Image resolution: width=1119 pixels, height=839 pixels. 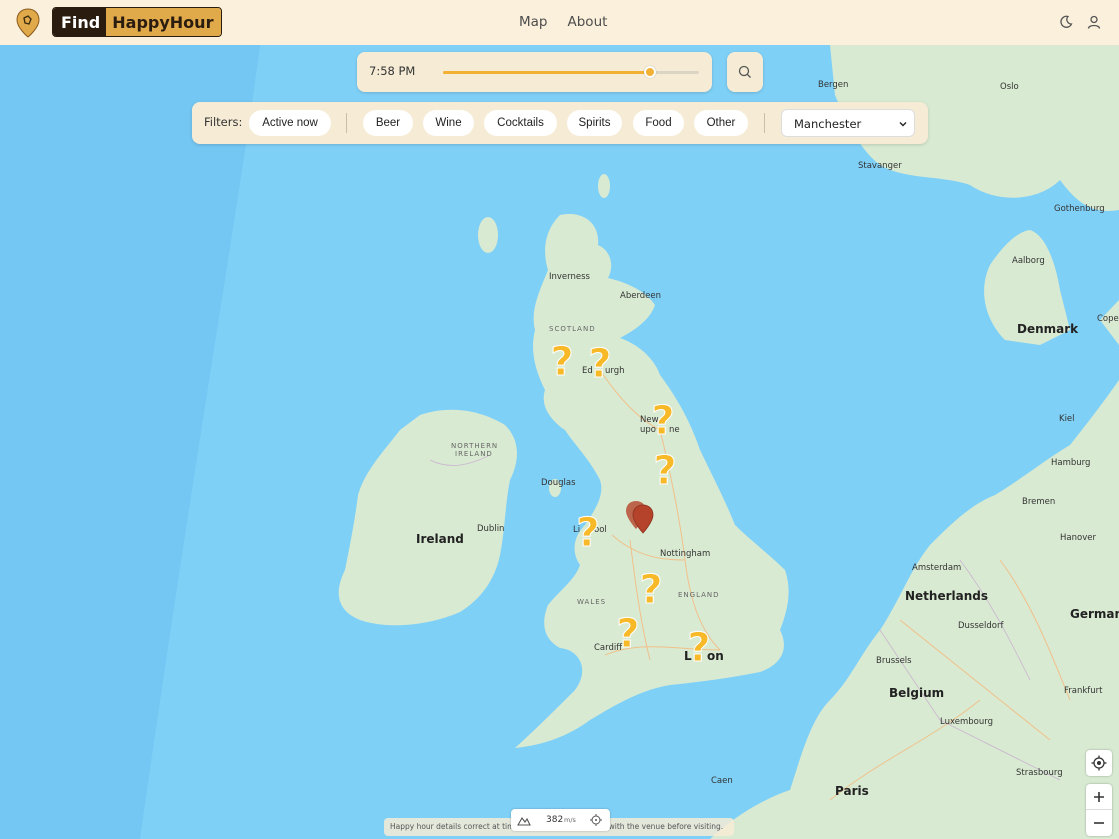 I want to click on place-cope: Cope, so click(x=1108, y=319).